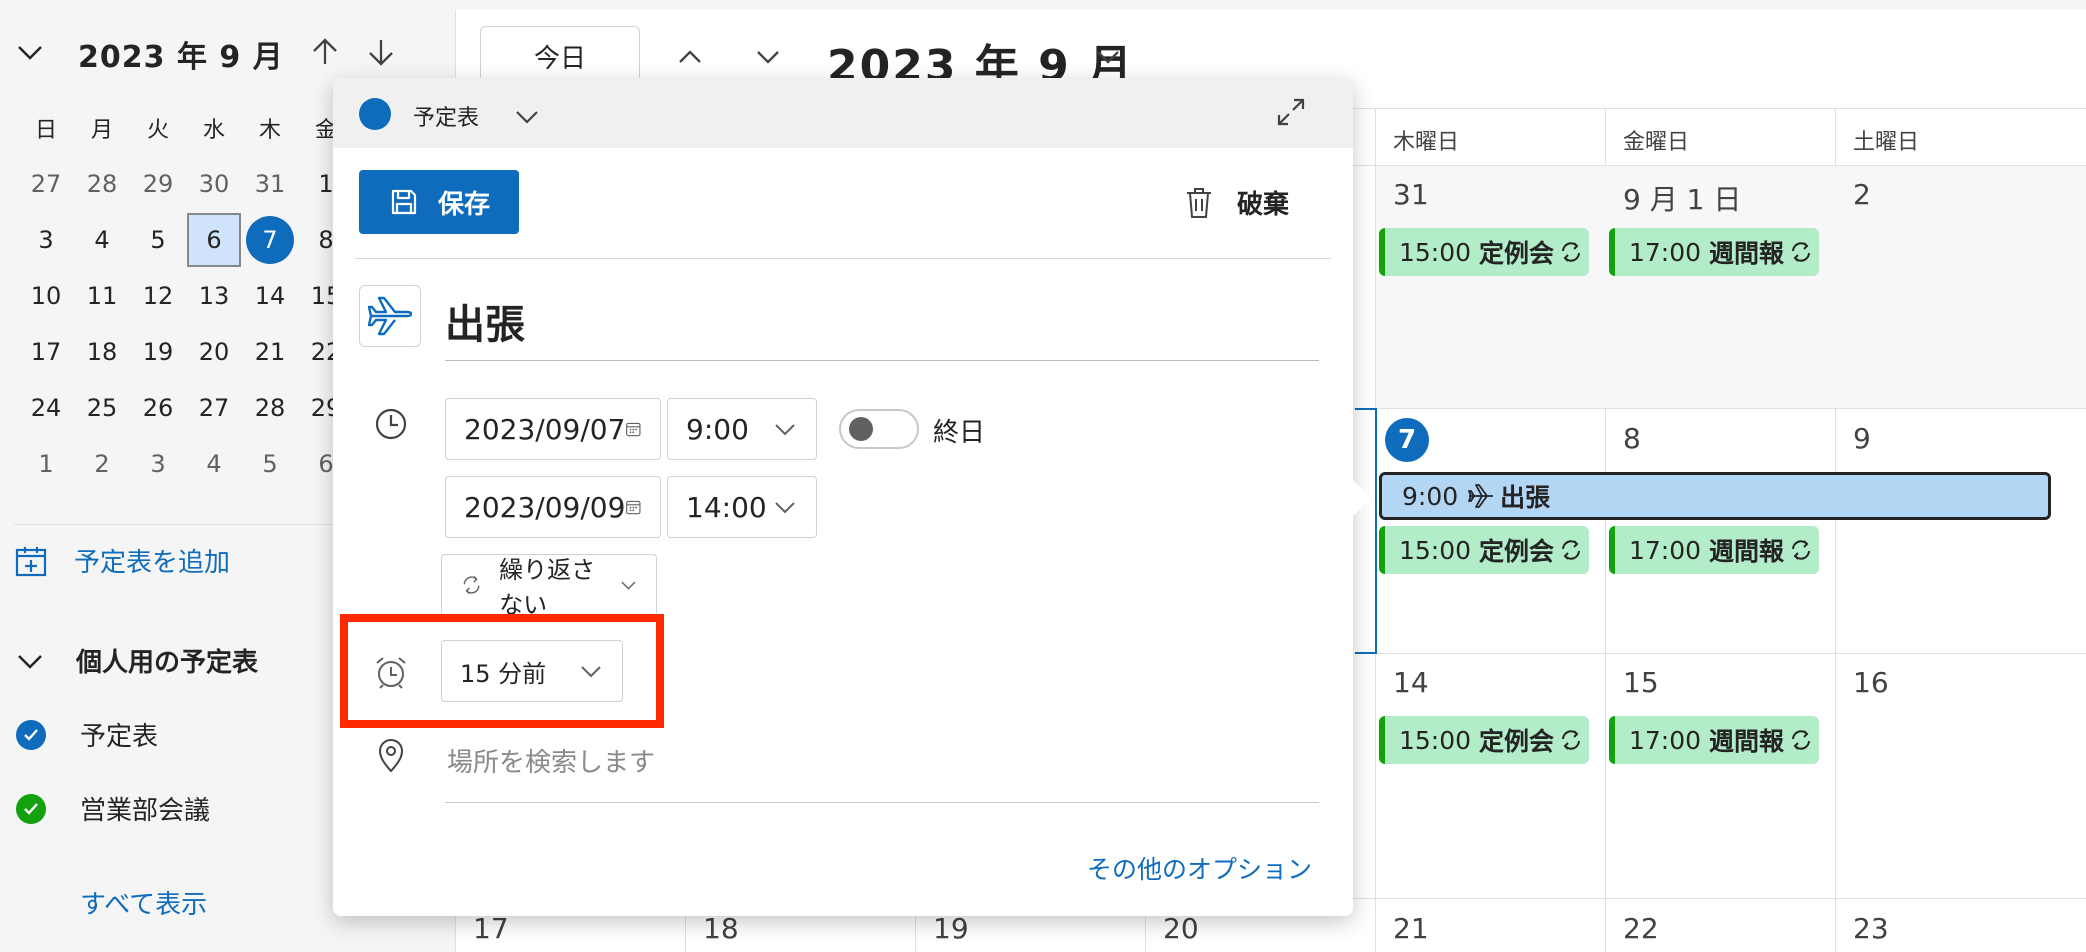 Image resolution: width=2086 pixels, height=952 pixels. I want to click on mini-day: 18, so click(102, 352).